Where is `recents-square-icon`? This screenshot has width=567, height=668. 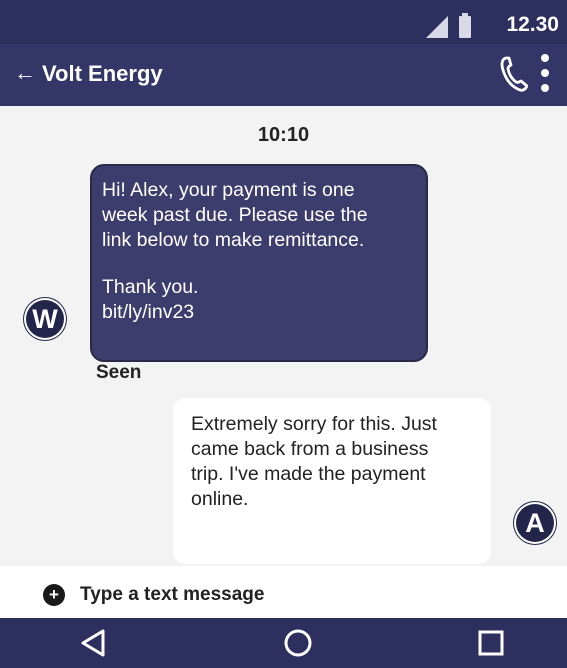 recents-square-icon is located at coordinates (491, 643).